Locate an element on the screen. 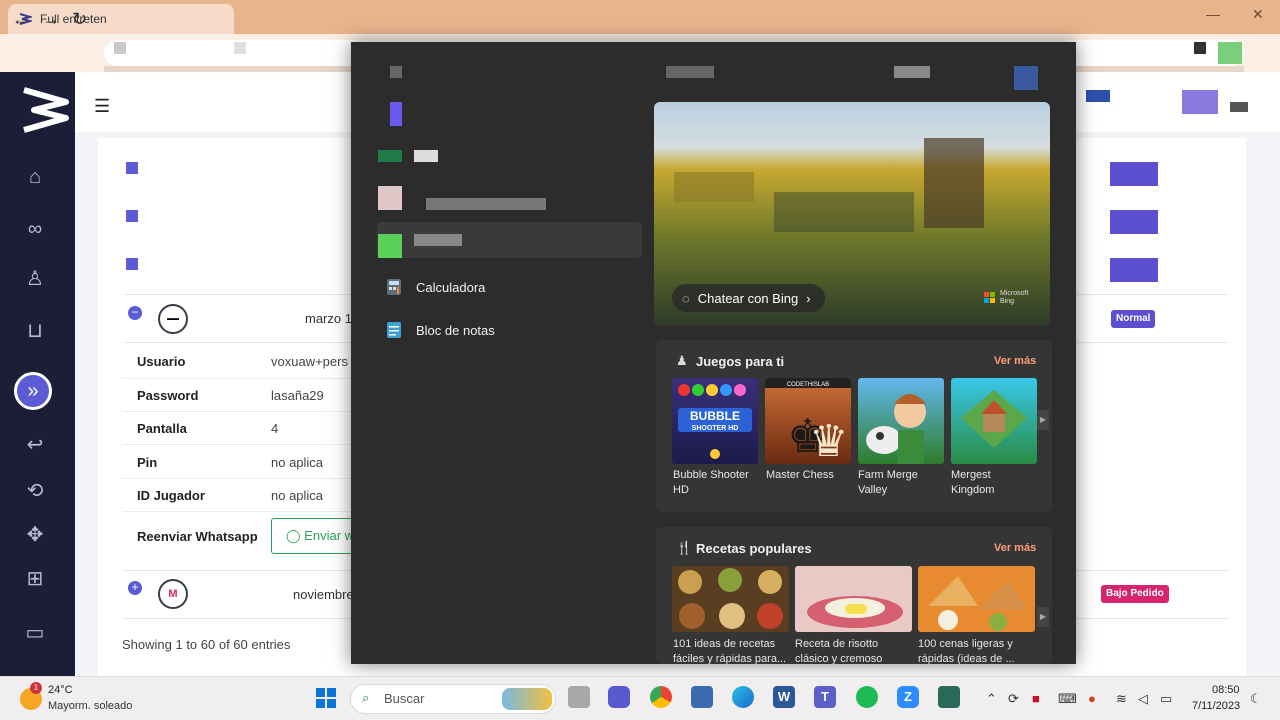 Image resolution: width=1280 pixels, height=720 pixels. active-nav-icon: » is located at coordinates (33, 391).